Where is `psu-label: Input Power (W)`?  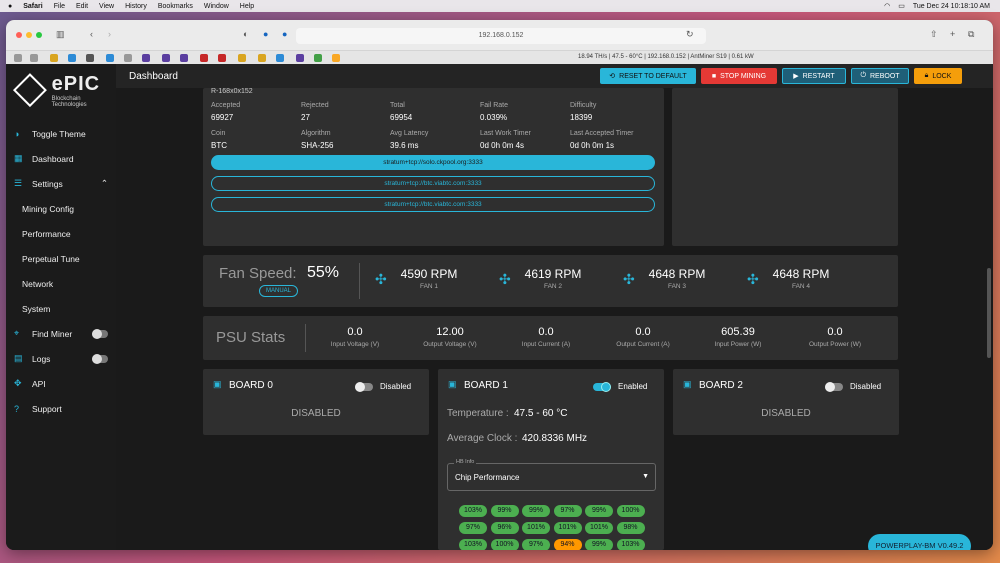
psu-label: Input Power (W) is located at coordinates (738, 344).